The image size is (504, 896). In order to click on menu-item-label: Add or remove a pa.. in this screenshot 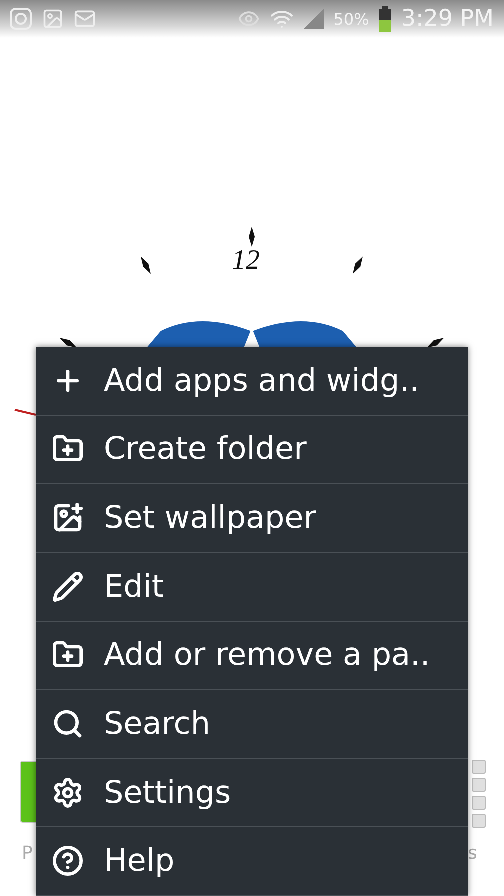, I will do `click(267, 655)`.